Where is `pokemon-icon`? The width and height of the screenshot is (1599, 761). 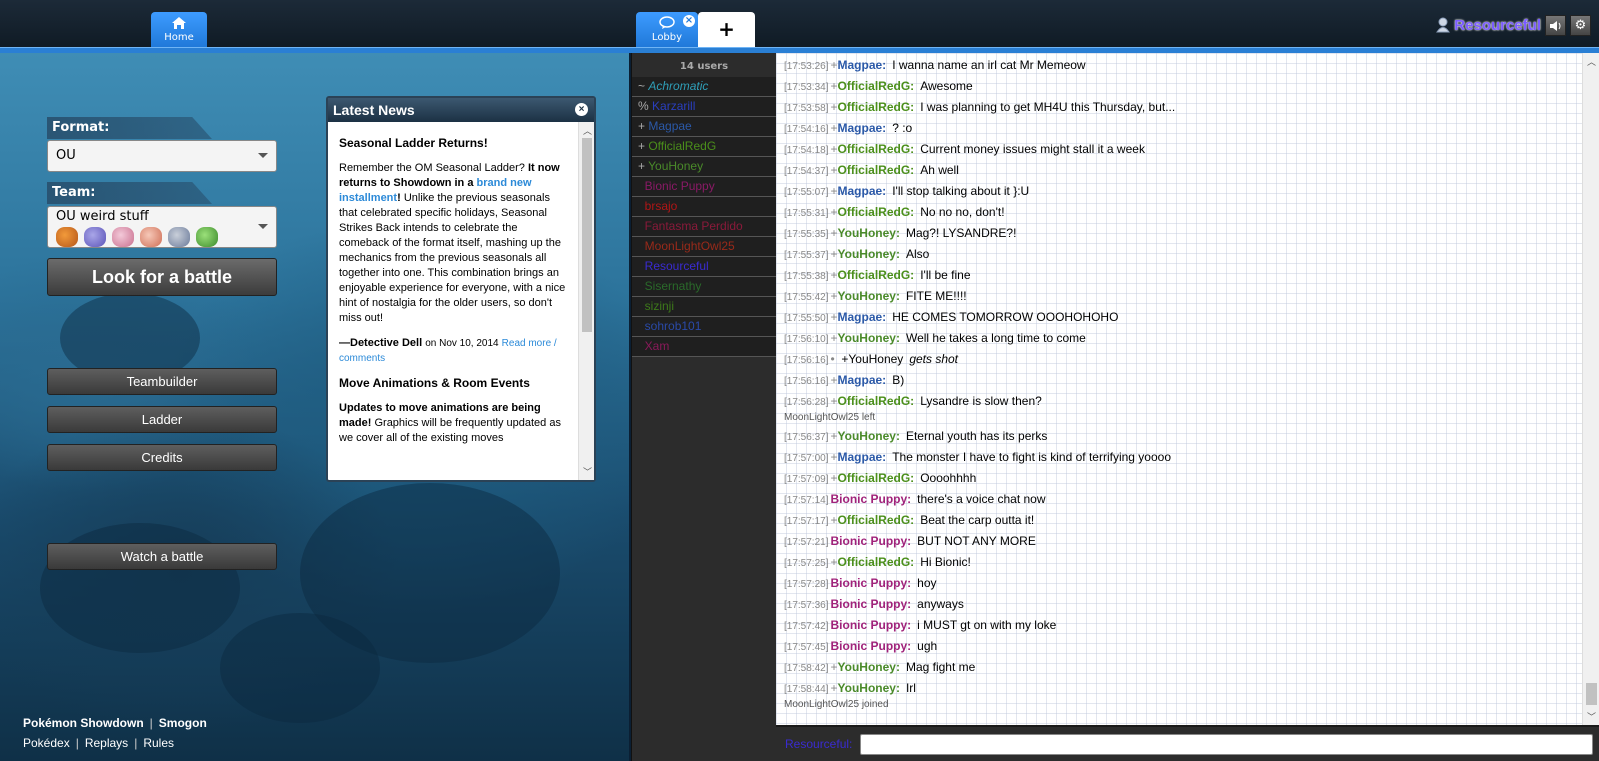 pokemon-icon is located at coordinates (95, 237).